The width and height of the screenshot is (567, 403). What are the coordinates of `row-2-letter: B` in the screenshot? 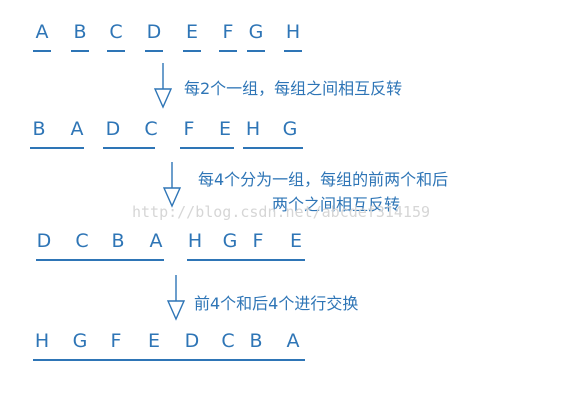 It's located at (118, 241).